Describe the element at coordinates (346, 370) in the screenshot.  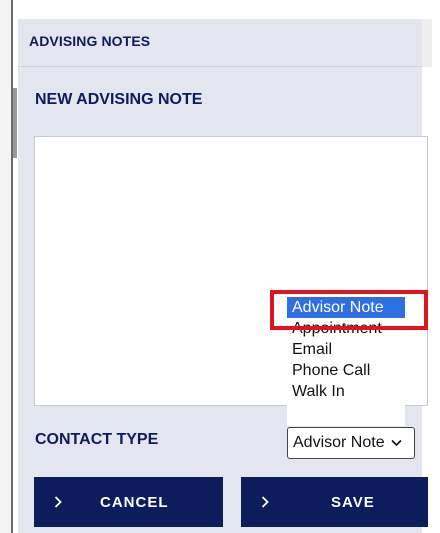
I see `option-phone-call: Phone Call` at that location.